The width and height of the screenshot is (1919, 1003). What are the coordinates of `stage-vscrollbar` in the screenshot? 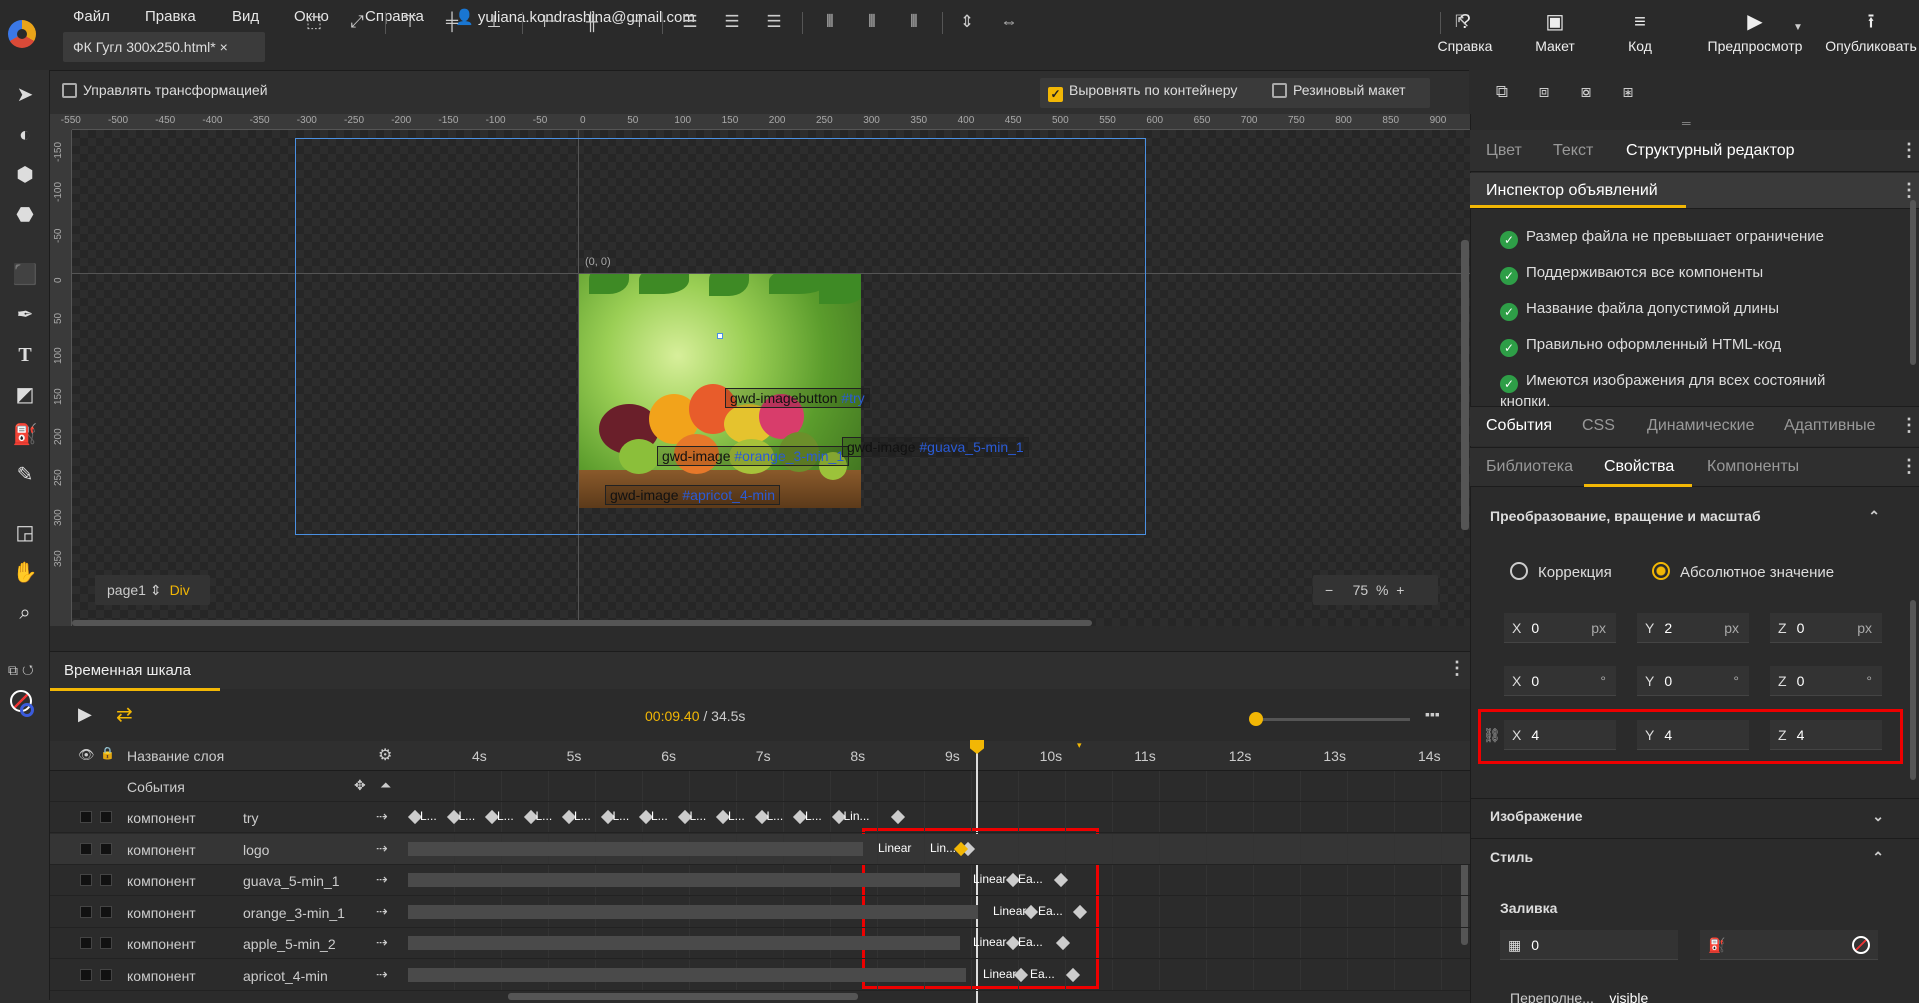 It's located at (1465, 385).